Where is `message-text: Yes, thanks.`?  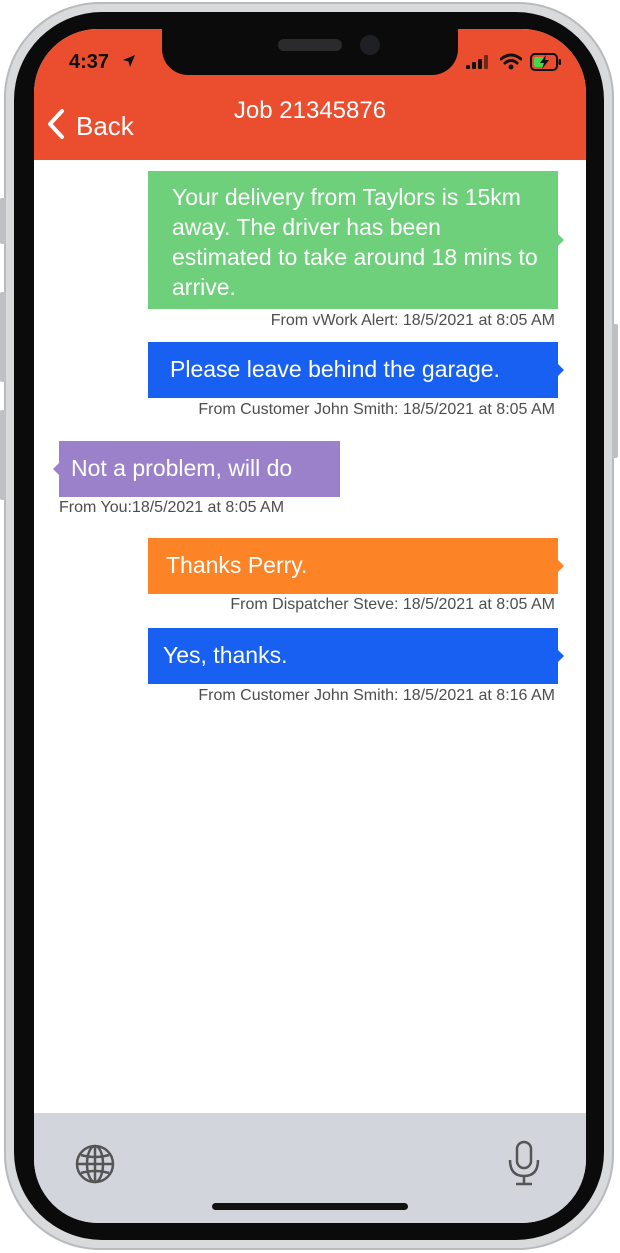 message-text: Yes, thanks. is located at coordinates (225, 655).